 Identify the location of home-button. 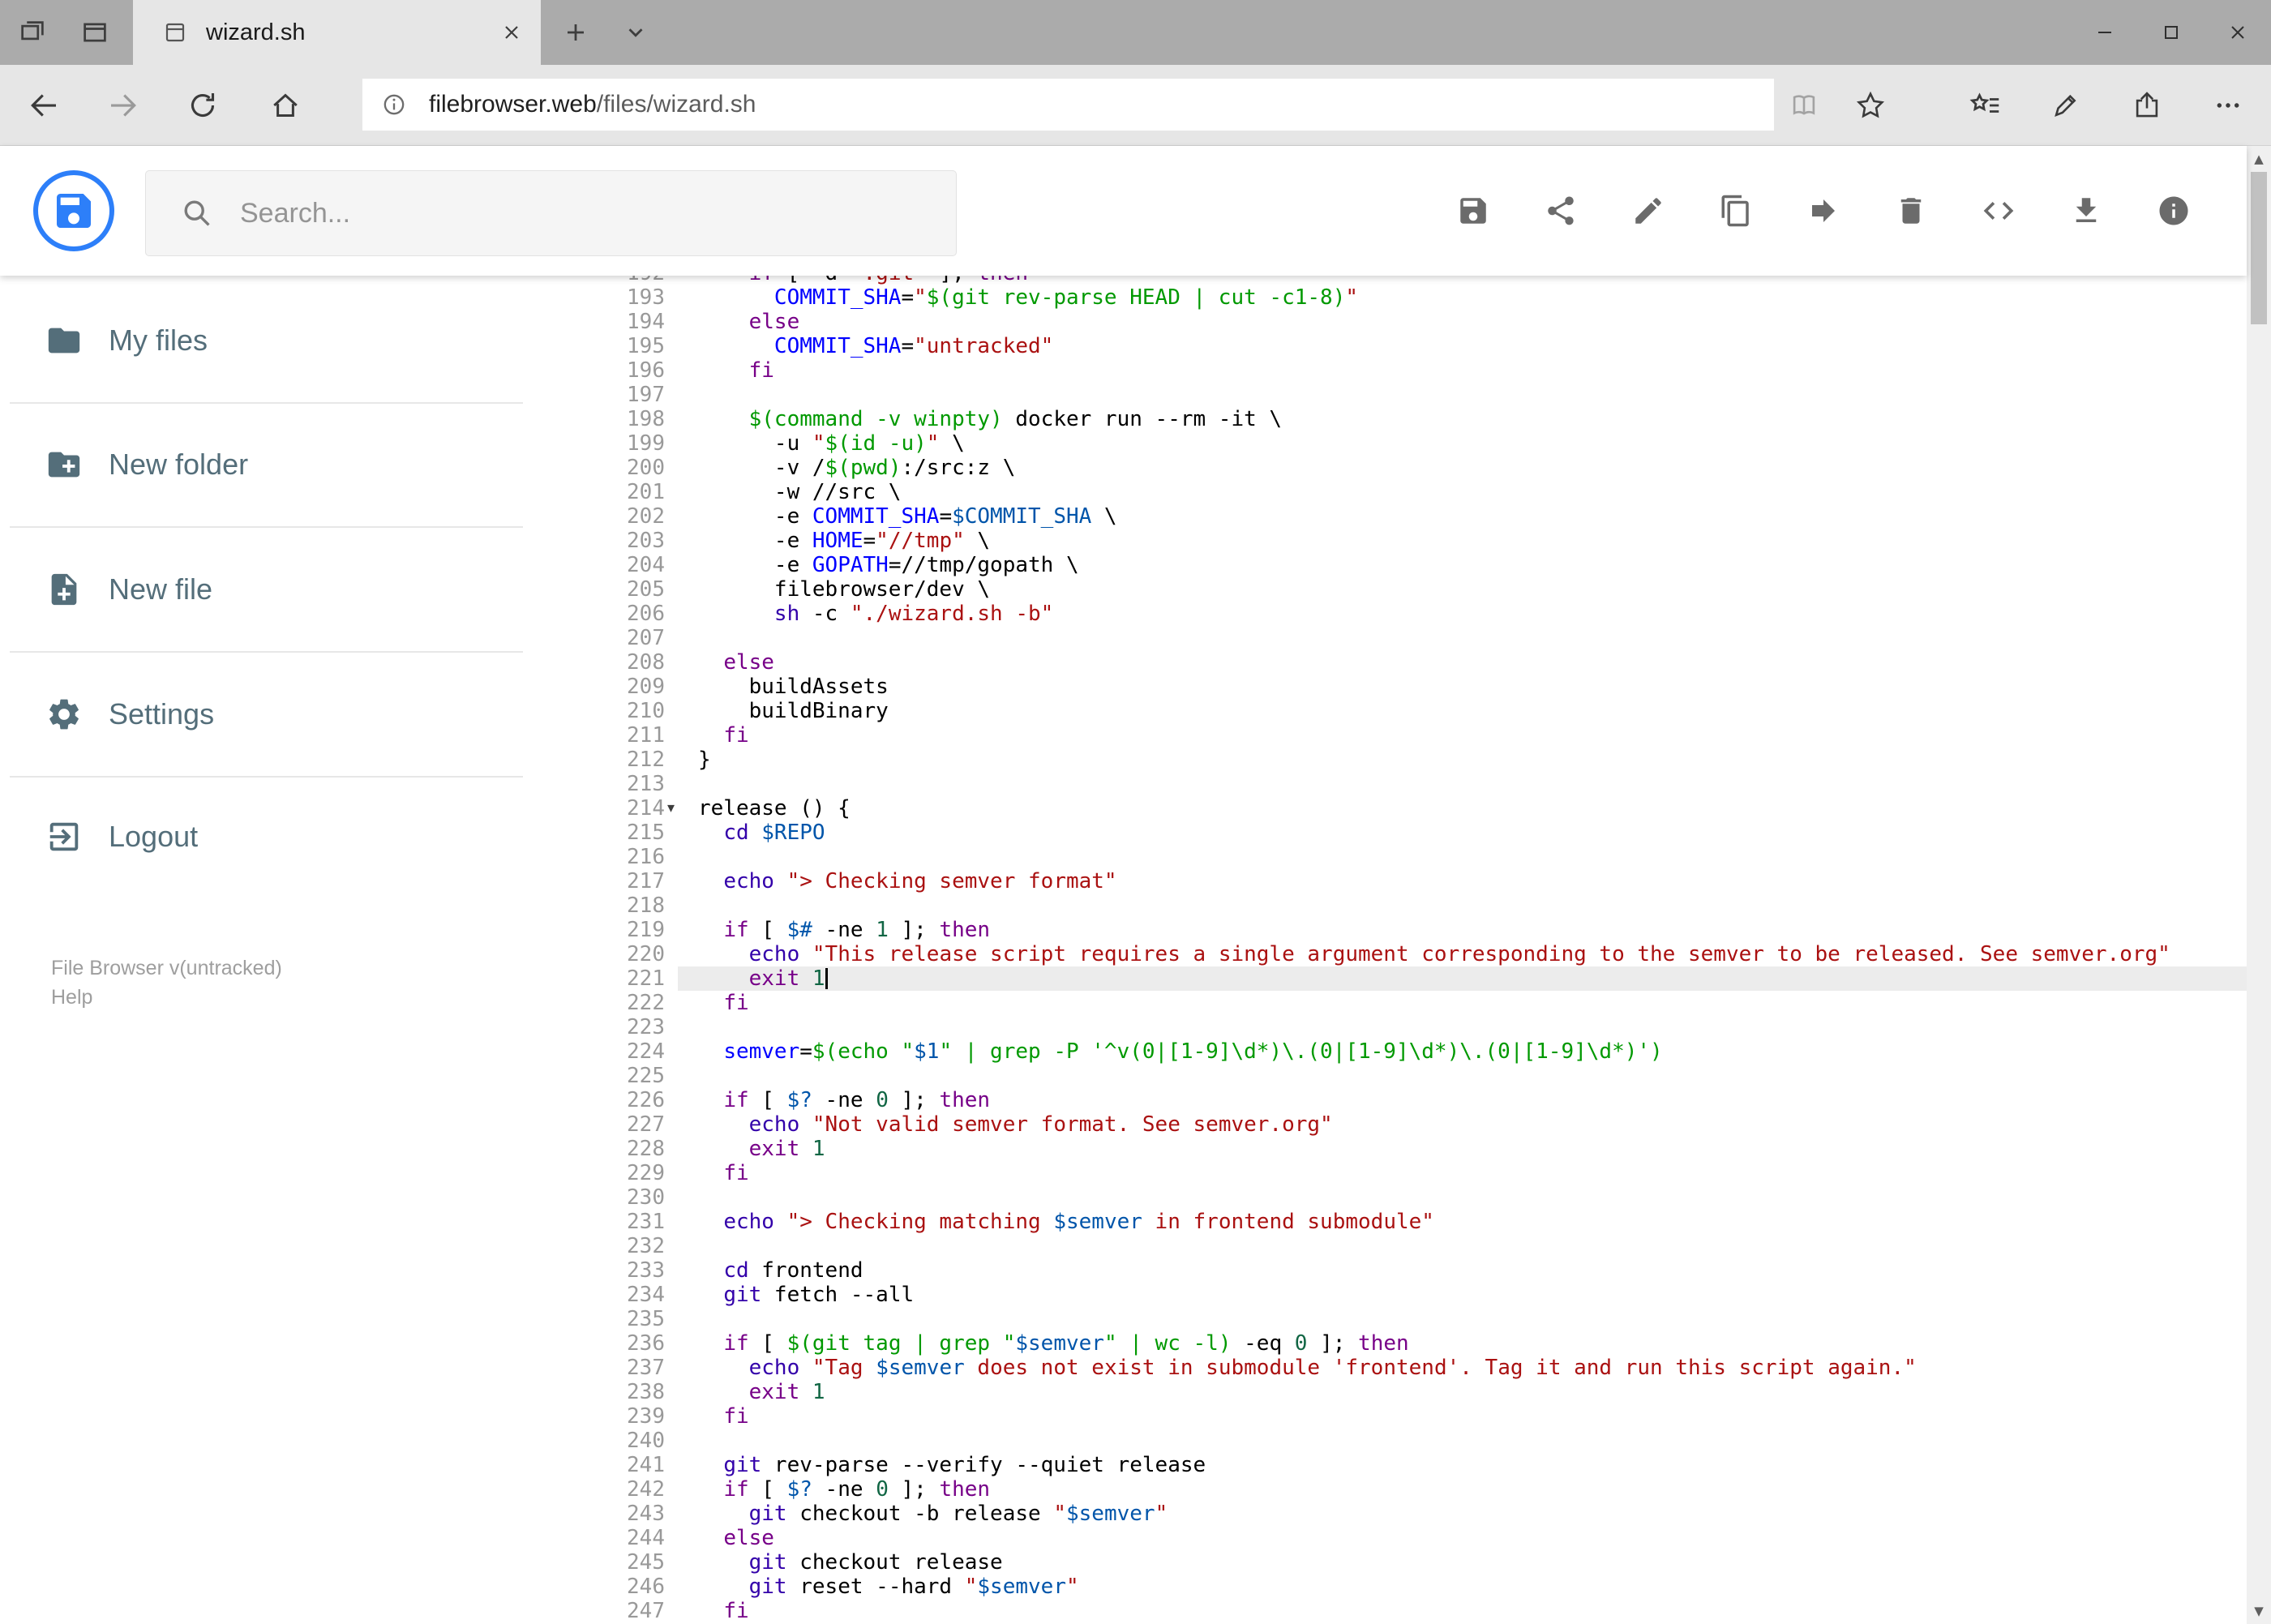
(285, 105).